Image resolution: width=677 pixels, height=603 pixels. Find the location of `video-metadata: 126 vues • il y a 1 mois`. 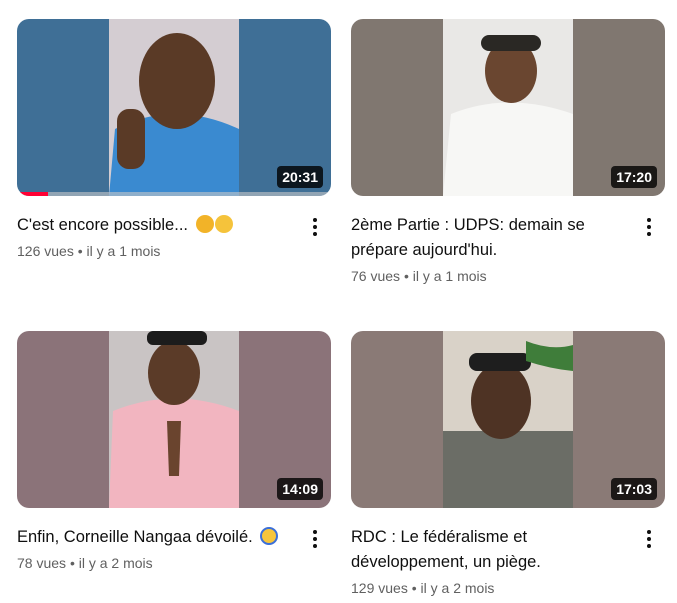

video-metadata: 126 vues • il y a 1 mois is located at coordinates (157, 251).